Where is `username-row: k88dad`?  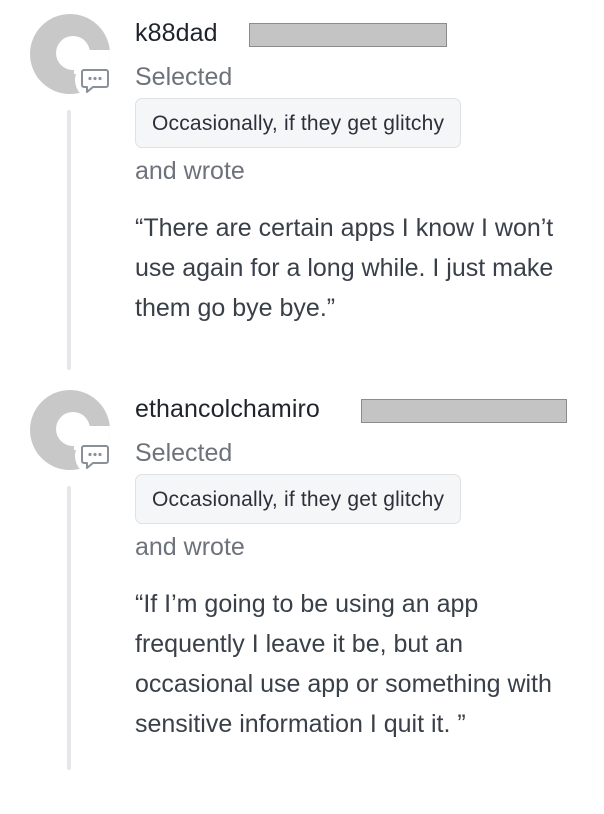
username-row: k88dad is located at coordinates (369, 33).